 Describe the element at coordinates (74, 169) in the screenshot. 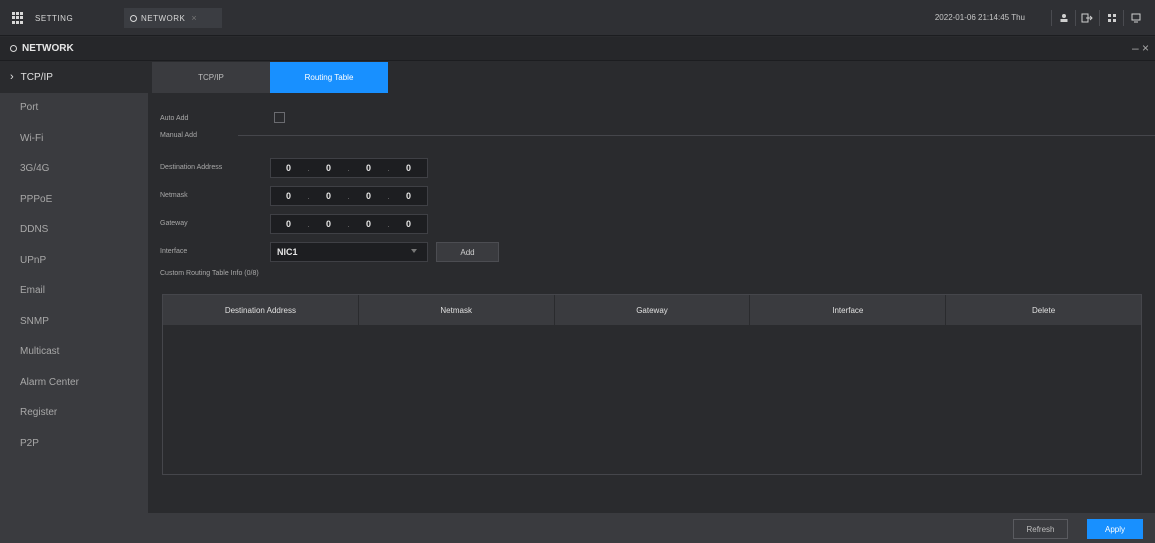

I see `sidebar-item-3g4g: 3G/4G` at that location.